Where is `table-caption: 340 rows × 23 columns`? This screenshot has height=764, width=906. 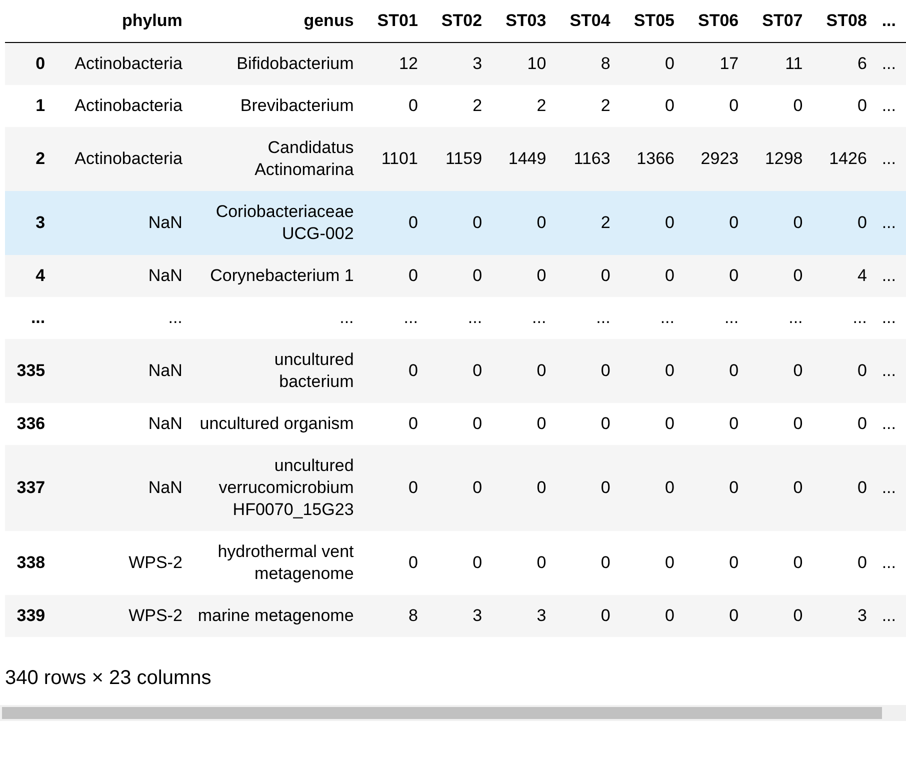
table-caption: 340 rows × 23 columns is located at coordinates (108, 678).